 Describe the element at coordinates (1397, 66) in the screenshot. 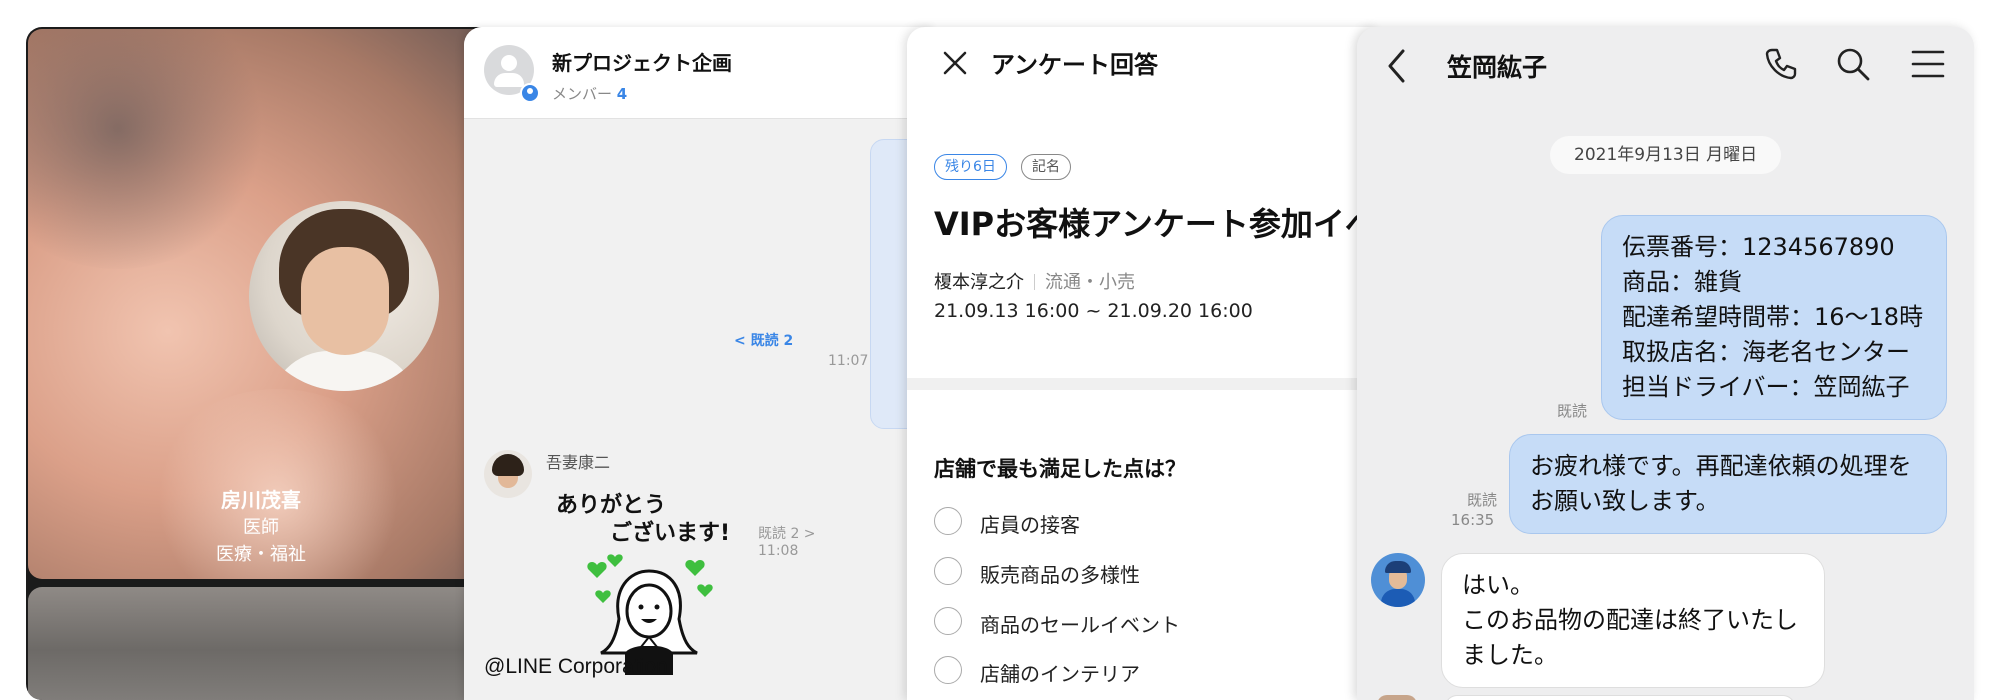

I see `back-chevron-icon` at that location.